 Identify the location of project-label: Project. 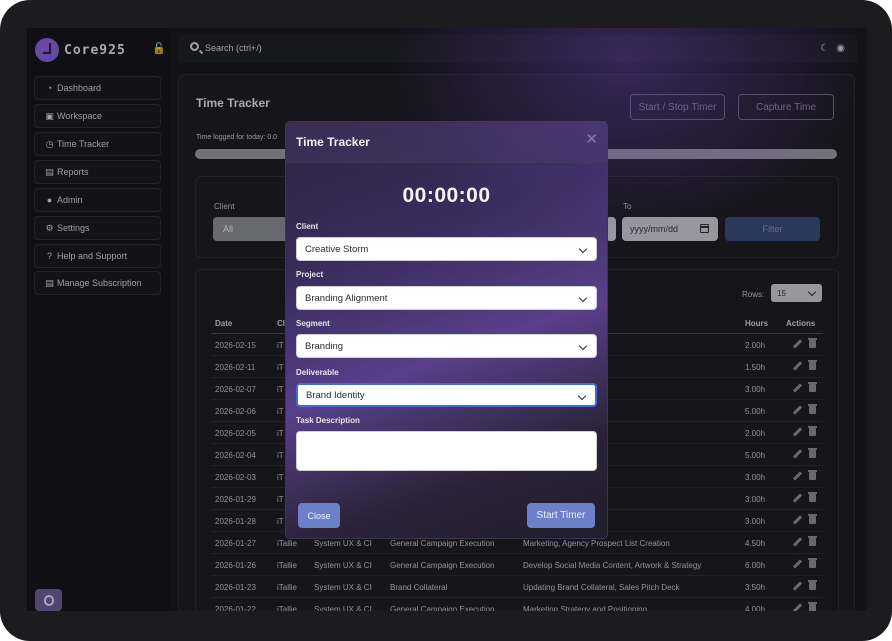
(310, 274).